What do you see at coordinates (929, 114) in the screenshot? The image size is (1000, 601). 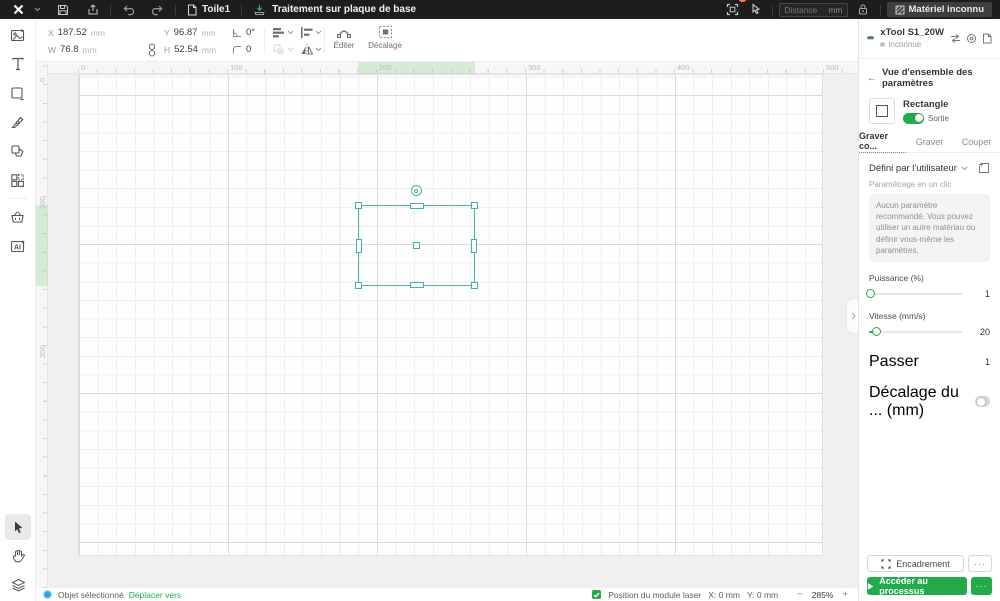 I see `object-row: Rectangle Sortie` at bounding box center [929, 114].